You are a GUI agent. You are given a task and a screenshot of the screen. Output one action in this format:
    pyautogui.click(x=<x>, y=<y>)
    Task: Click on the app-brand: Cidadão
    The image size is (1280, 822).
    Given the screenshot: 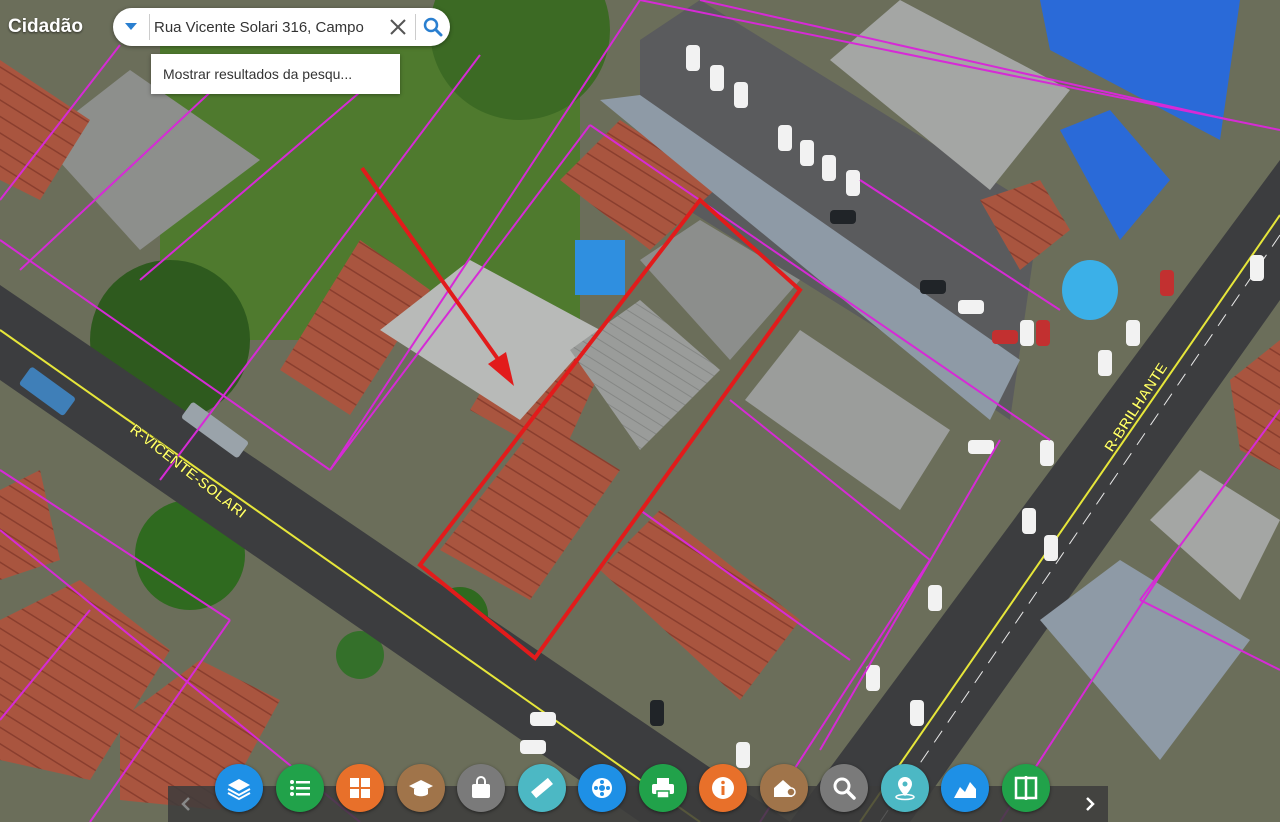 What is the action you would take?
    pyautogui.click(x=45, y=26)
    